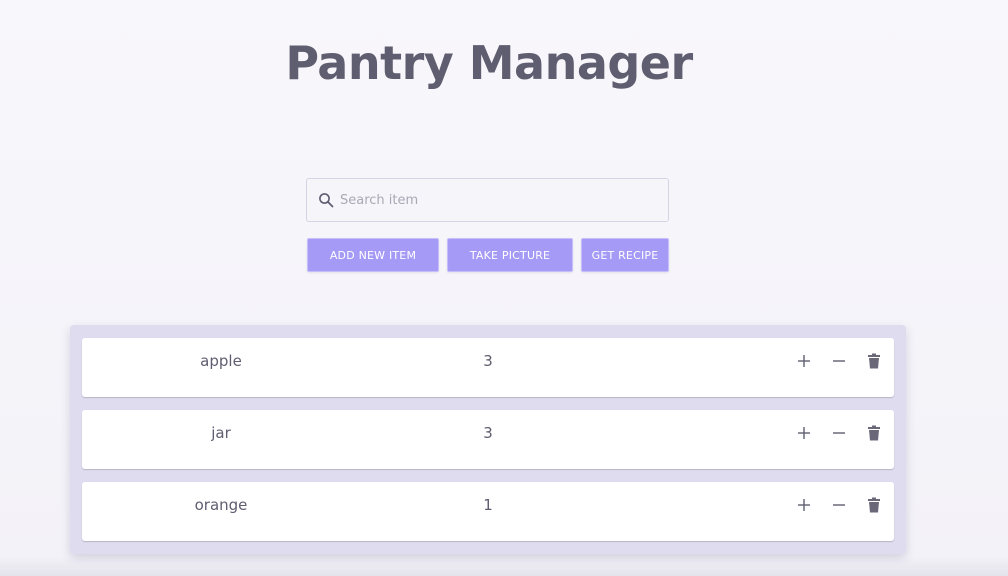 This screenshot has width=1008, height=576. I want to click on item-name: orange, so click(221, 505).